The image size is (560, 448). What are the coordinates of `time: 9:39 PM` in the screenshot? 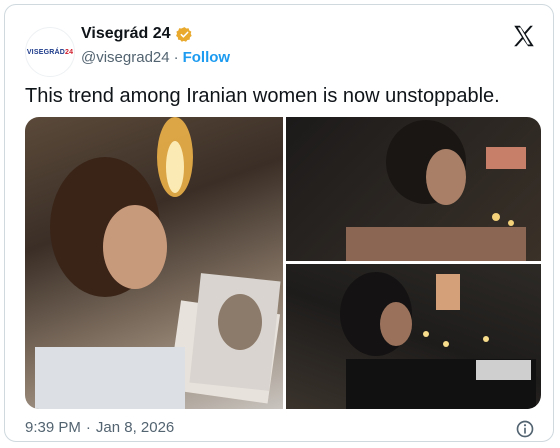 It's located at (53, 427).